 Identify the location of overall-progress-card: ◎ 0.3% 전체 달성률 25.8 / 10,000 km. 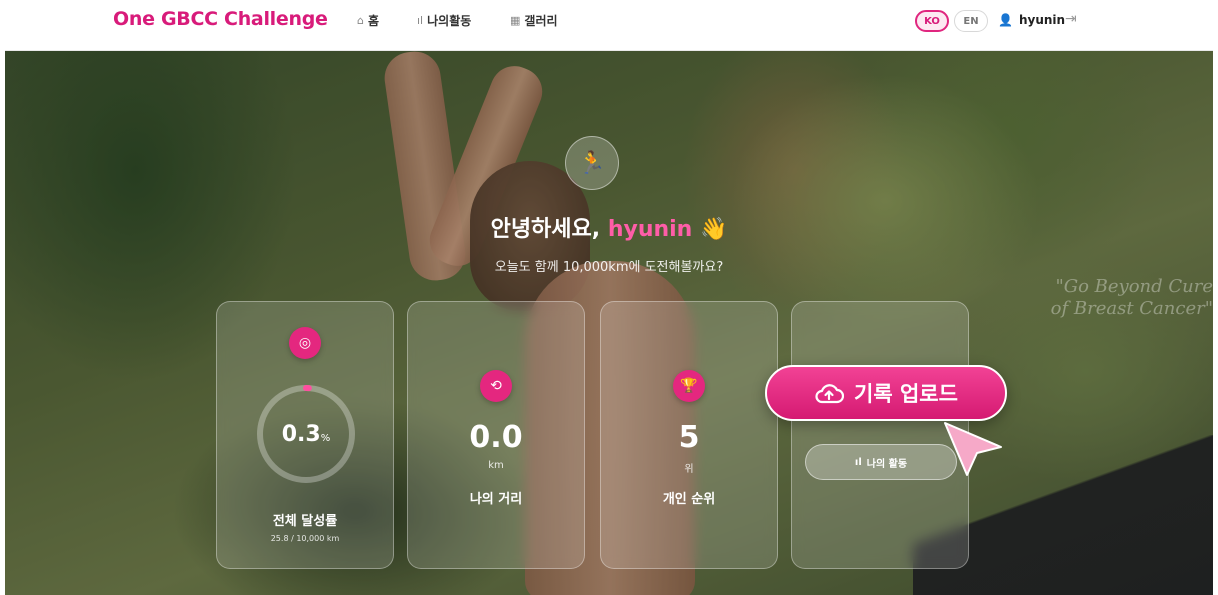
(305, 435).